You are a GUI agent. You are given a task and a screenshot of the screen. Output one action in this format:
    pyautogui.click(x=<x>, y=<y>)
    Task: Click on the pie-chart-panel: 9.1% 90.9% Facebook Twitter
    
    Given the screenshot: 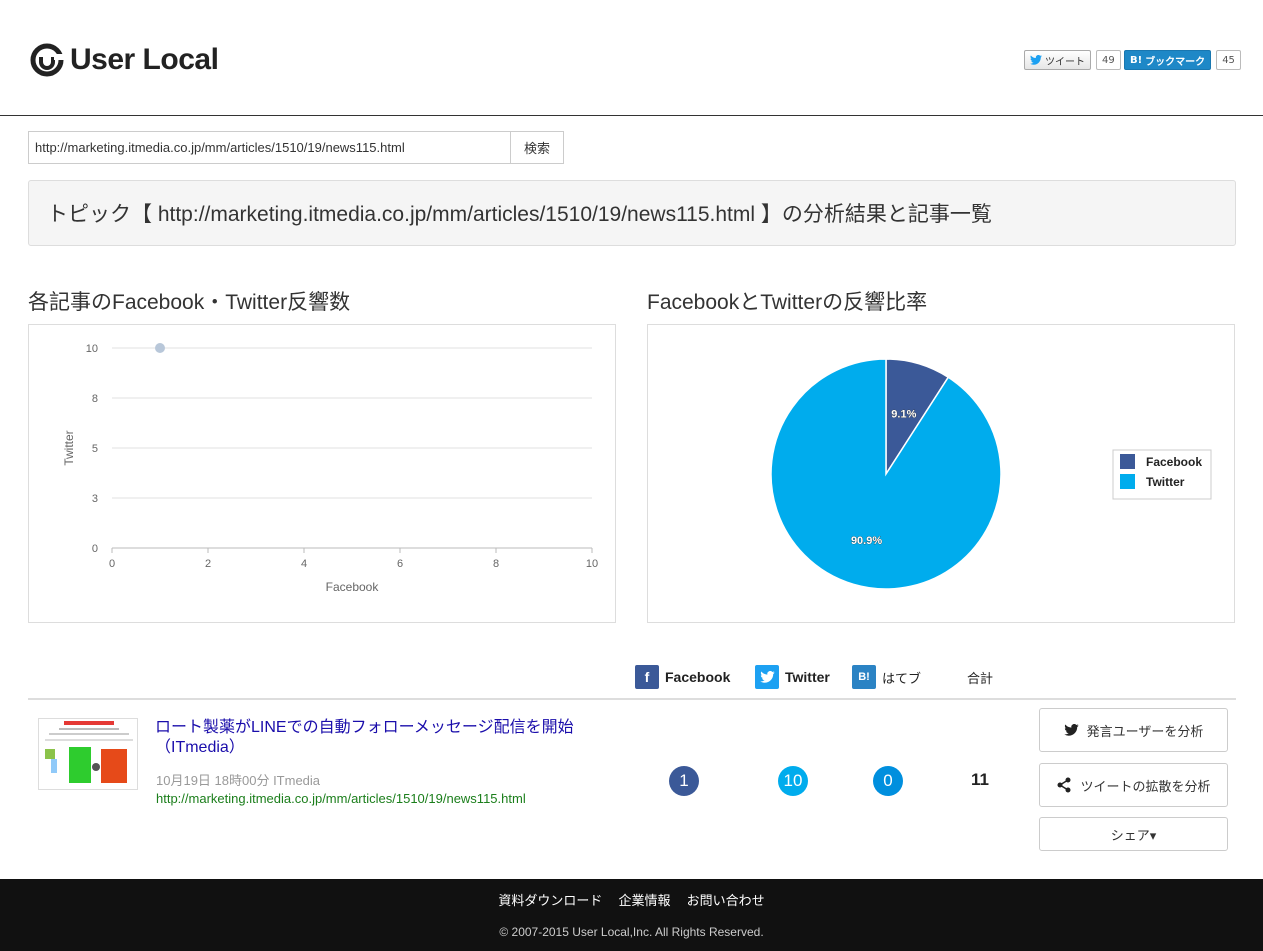 What is the action you would take?
    pyautogui.click(x=941, y=473)
    